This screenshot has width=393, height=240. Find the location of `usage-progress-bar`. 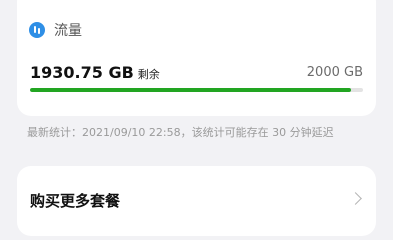

usage-progress-bar is located at coordinates (196, 90).